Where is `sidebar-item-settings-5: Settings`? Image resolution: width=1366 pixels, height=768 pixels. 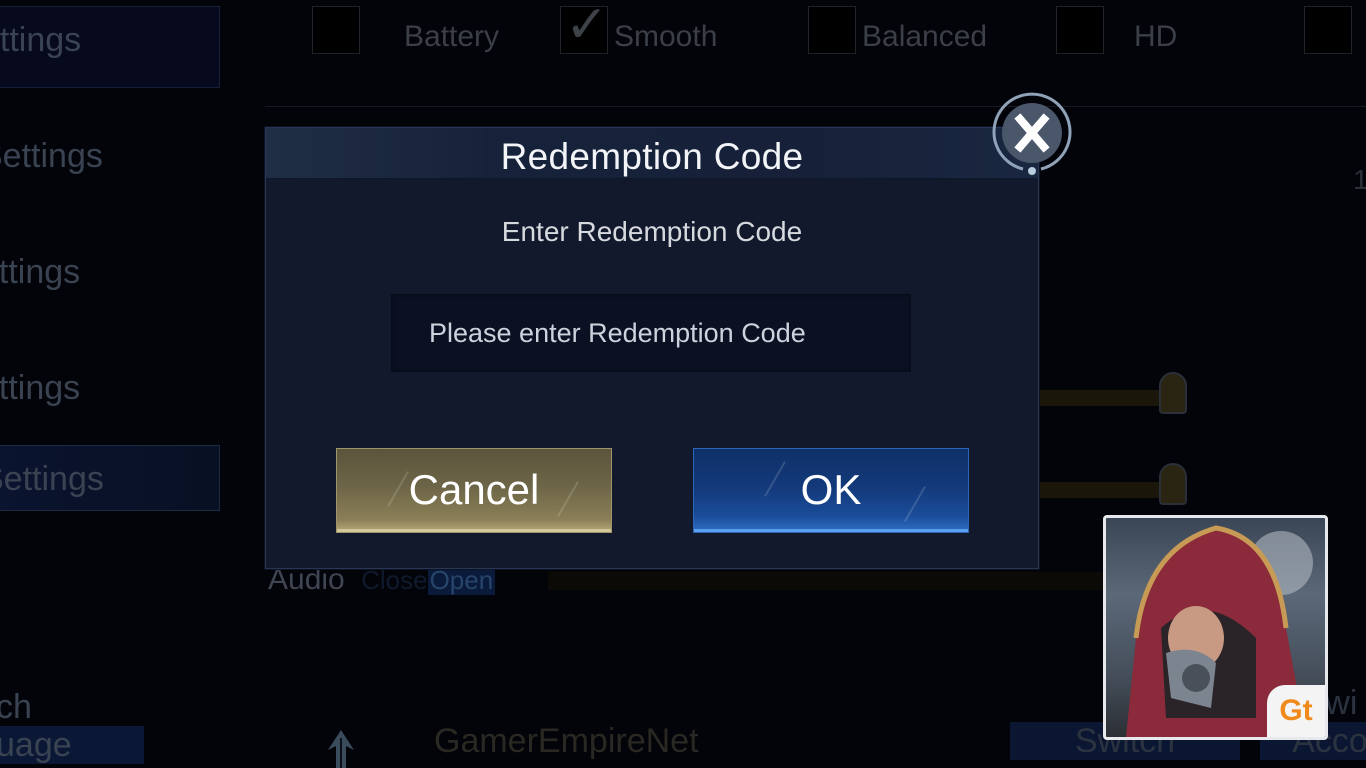 sidebar-item-settings-5: Settings is located at coordinates (110, 478).